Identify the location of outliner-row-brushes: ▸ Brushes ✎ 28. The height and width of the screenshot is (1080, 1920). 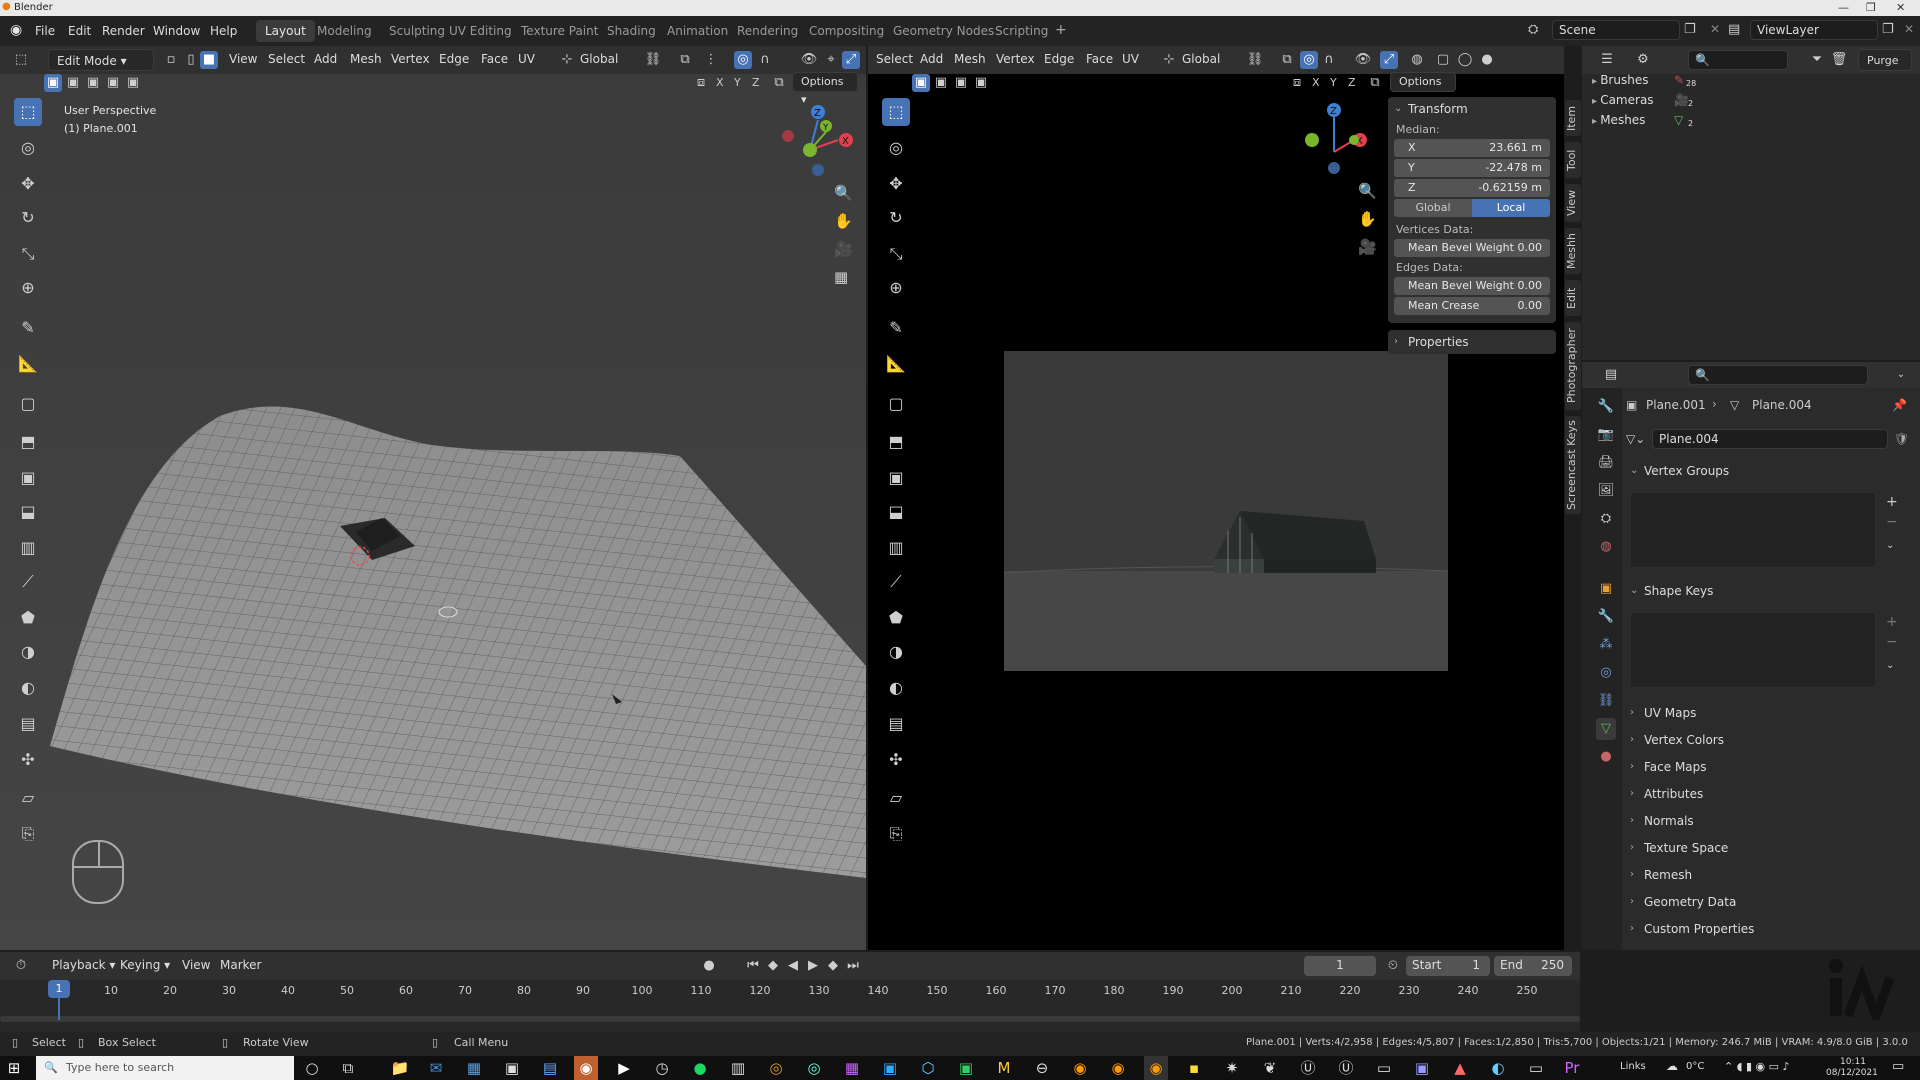
(1644, 80).